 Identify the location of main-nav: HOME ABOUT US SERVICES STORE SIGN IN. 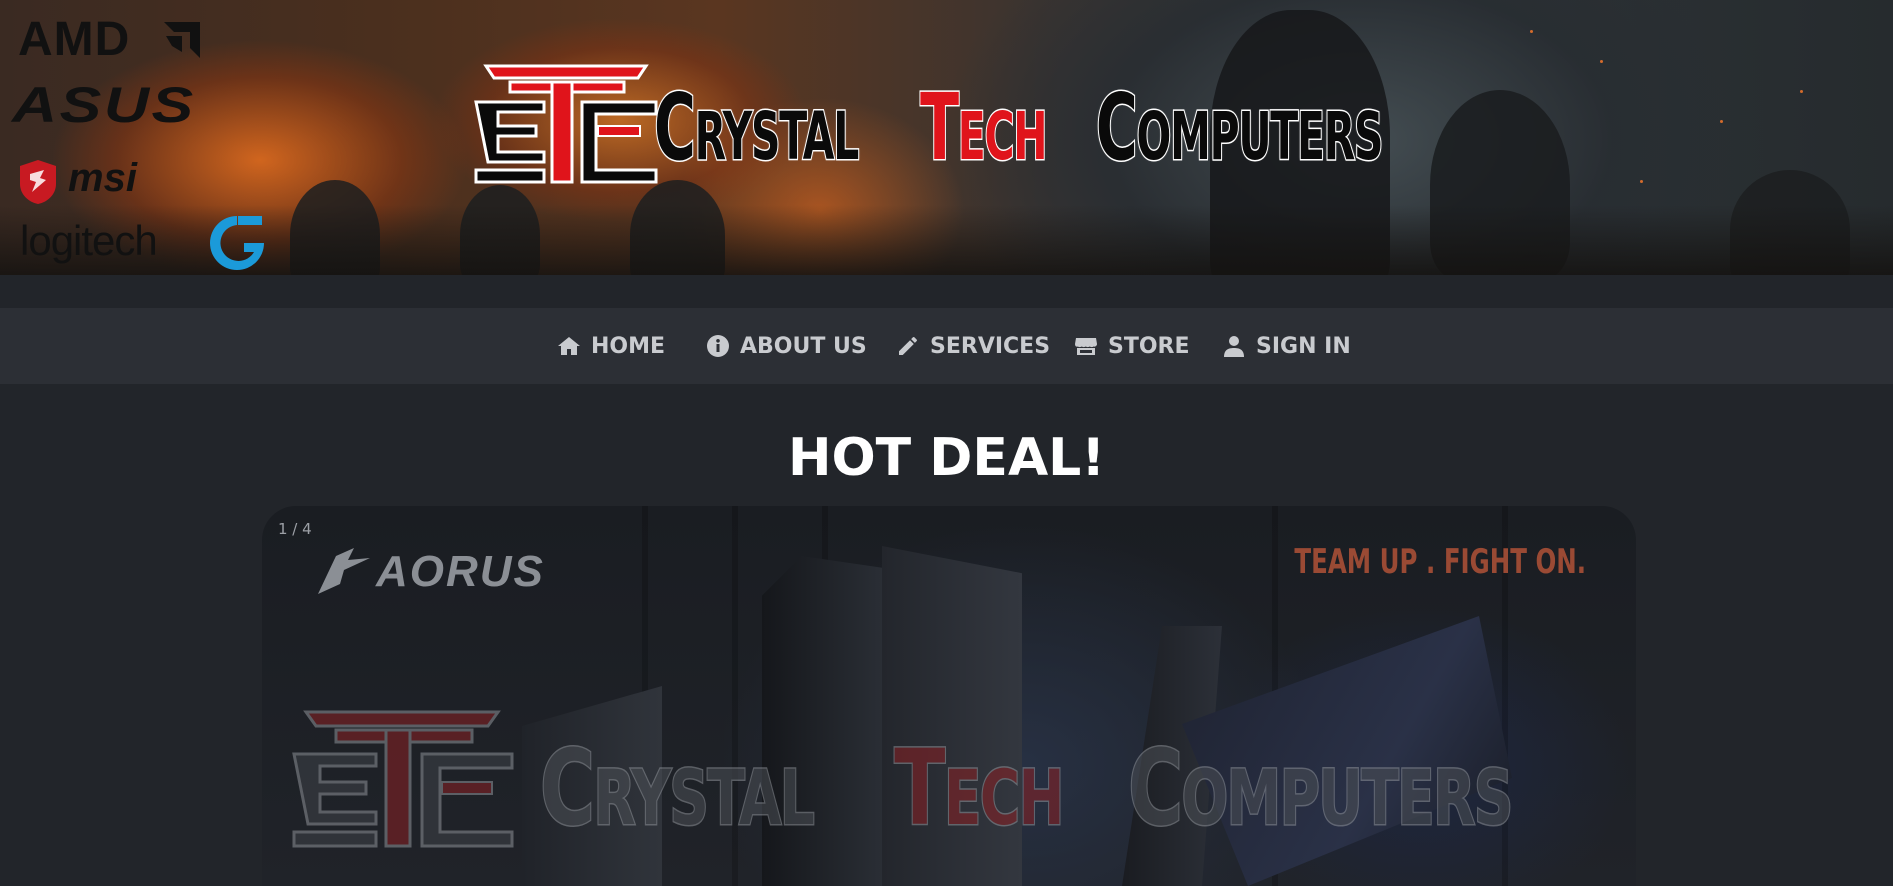
(946, 346).